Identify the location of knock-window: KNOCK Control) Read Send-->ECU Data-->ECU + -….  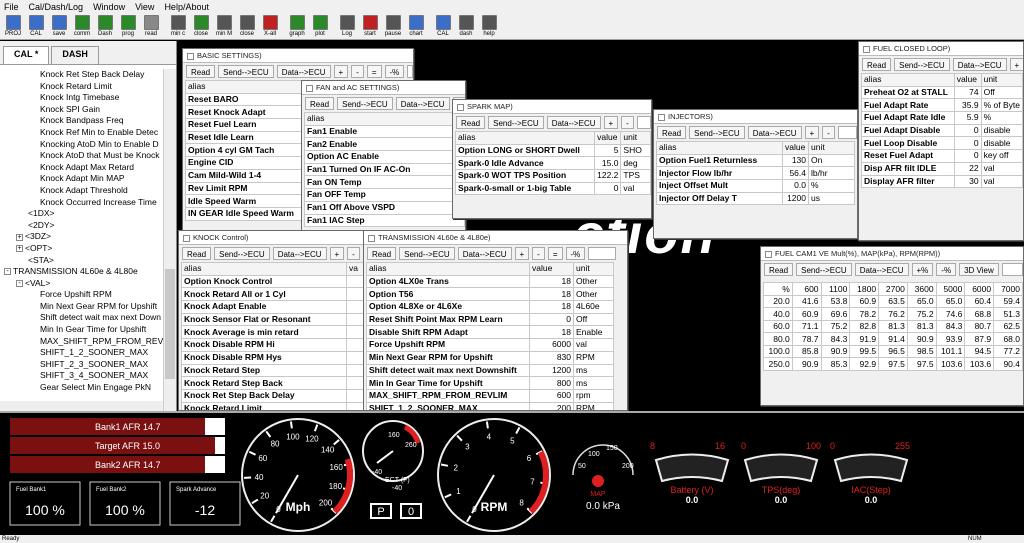
(273, 320).